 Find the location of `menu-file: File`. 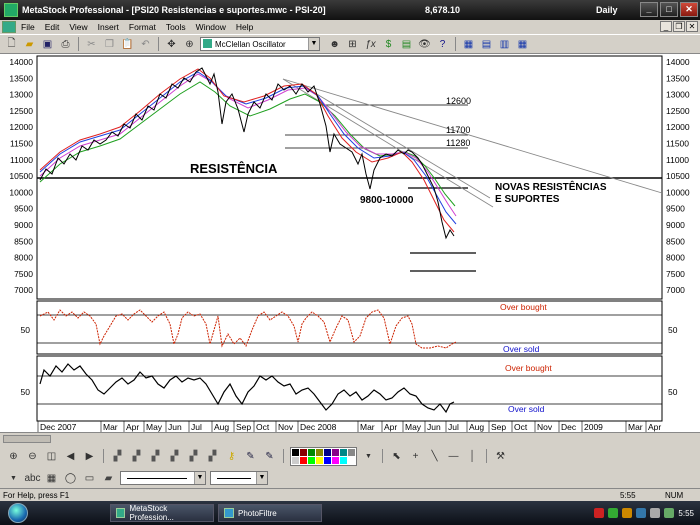

menu-file: File is located at coordinates (28, 27).